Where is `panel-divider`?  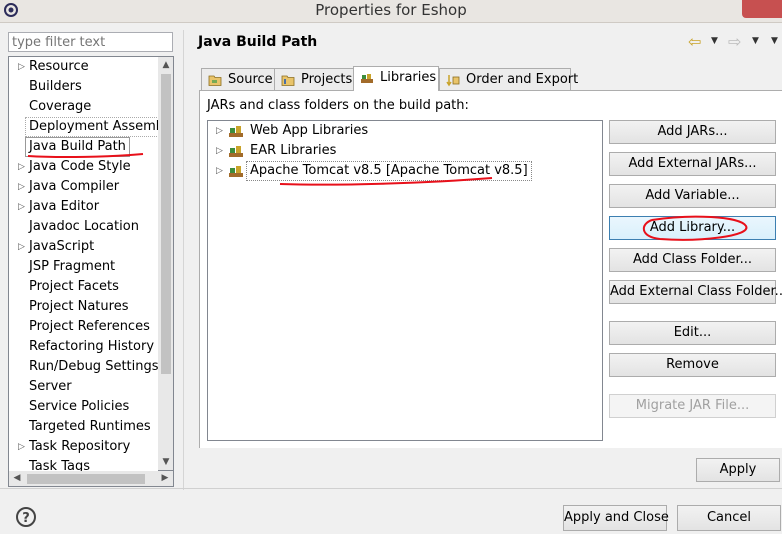 panel-divider is located at coordinates (183, 260).